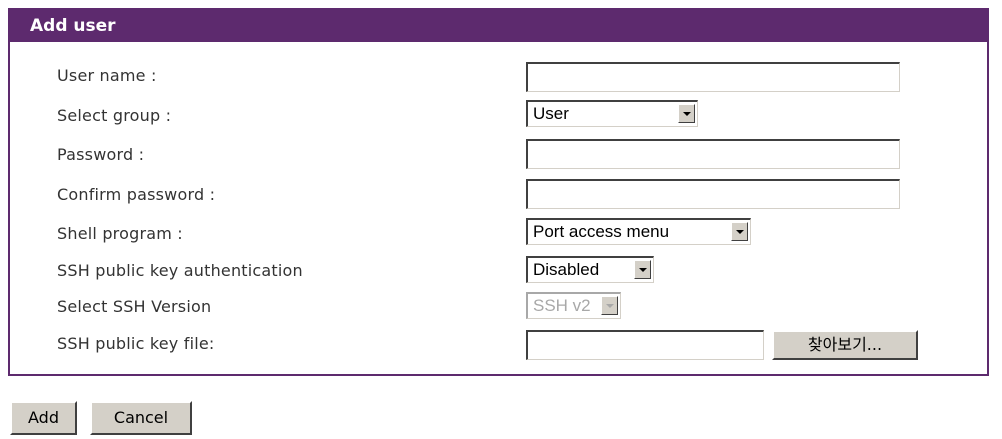  What do you see at coordinates (134, 306) in the screenshot?
I see `ssh-version-label: Select SSH Version` at bounding box center [134, 306].